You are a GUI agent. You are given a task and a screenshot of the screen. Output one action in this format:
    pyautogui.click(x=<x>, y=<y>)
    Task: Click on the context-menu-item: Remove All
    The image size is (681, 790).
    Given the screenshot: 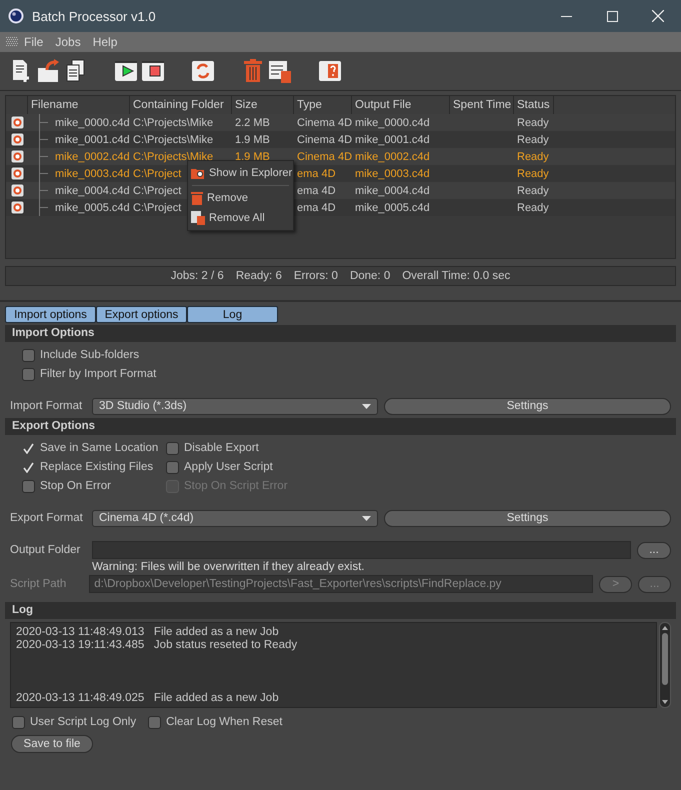 What is the action you would take?
    pyautogui.click(x=240, y=218)
    